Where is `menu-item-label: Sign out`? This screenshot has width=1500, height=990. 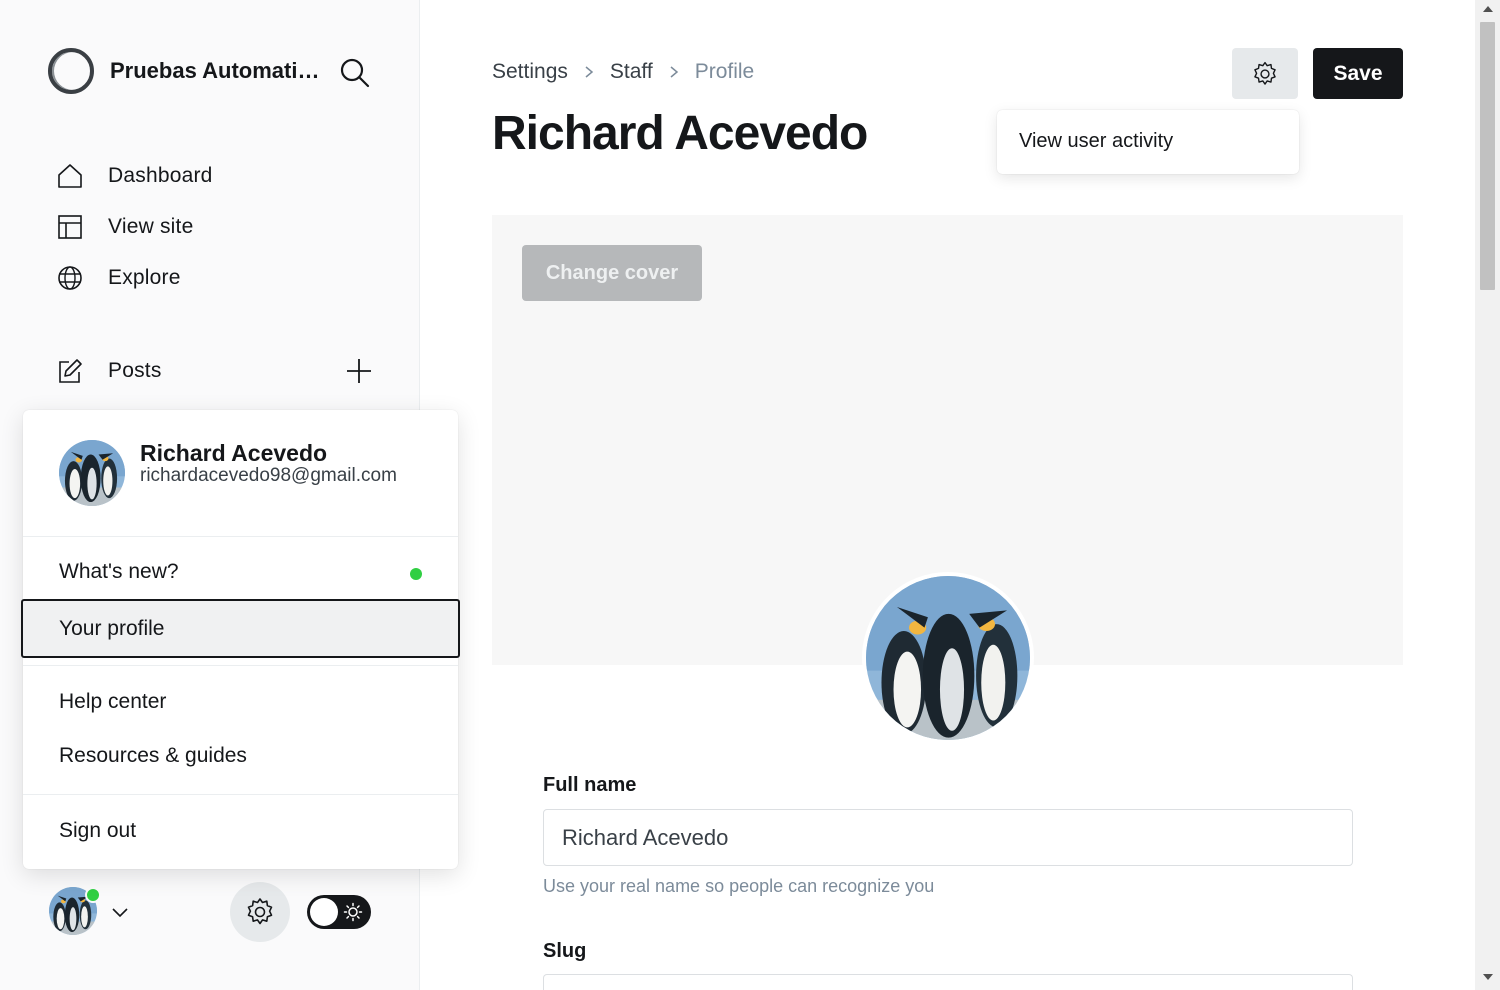
menu-item-label: Sign out is located at coordinates (98, 830).